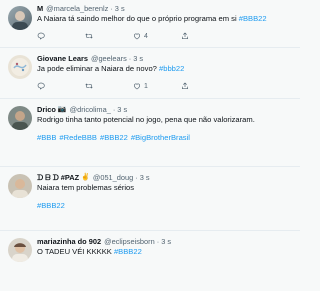 The image size is (320, 291). I want to click on tweet-header: M @marcela_berenlz · 3 s, so click(164, 9).